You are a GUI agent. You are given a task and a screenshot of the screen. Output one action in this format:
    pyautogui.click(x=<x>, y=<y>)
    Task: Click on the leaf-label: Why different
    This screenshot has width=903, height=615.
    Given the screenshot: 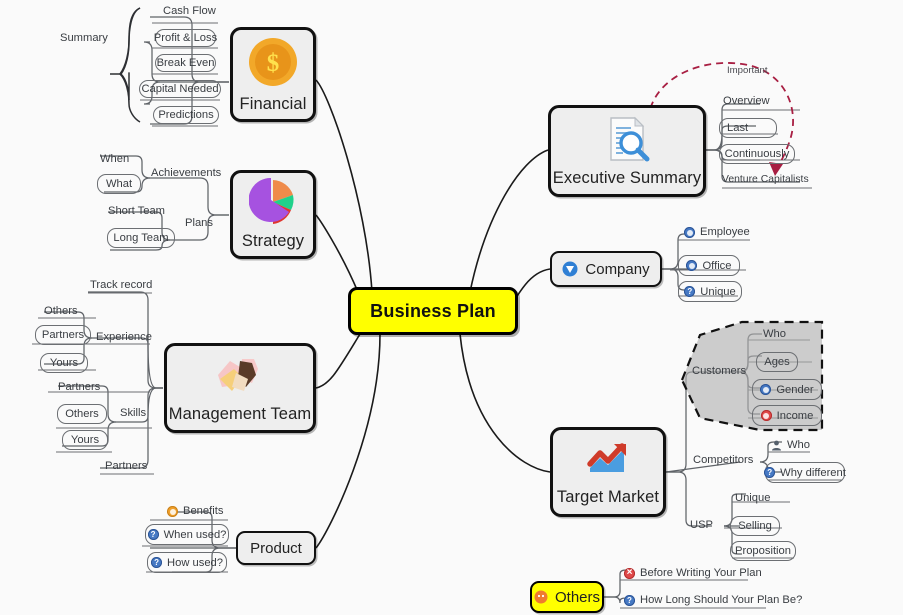 What is the action you would take?
    pyautogui.click(x=813, y=472)
    